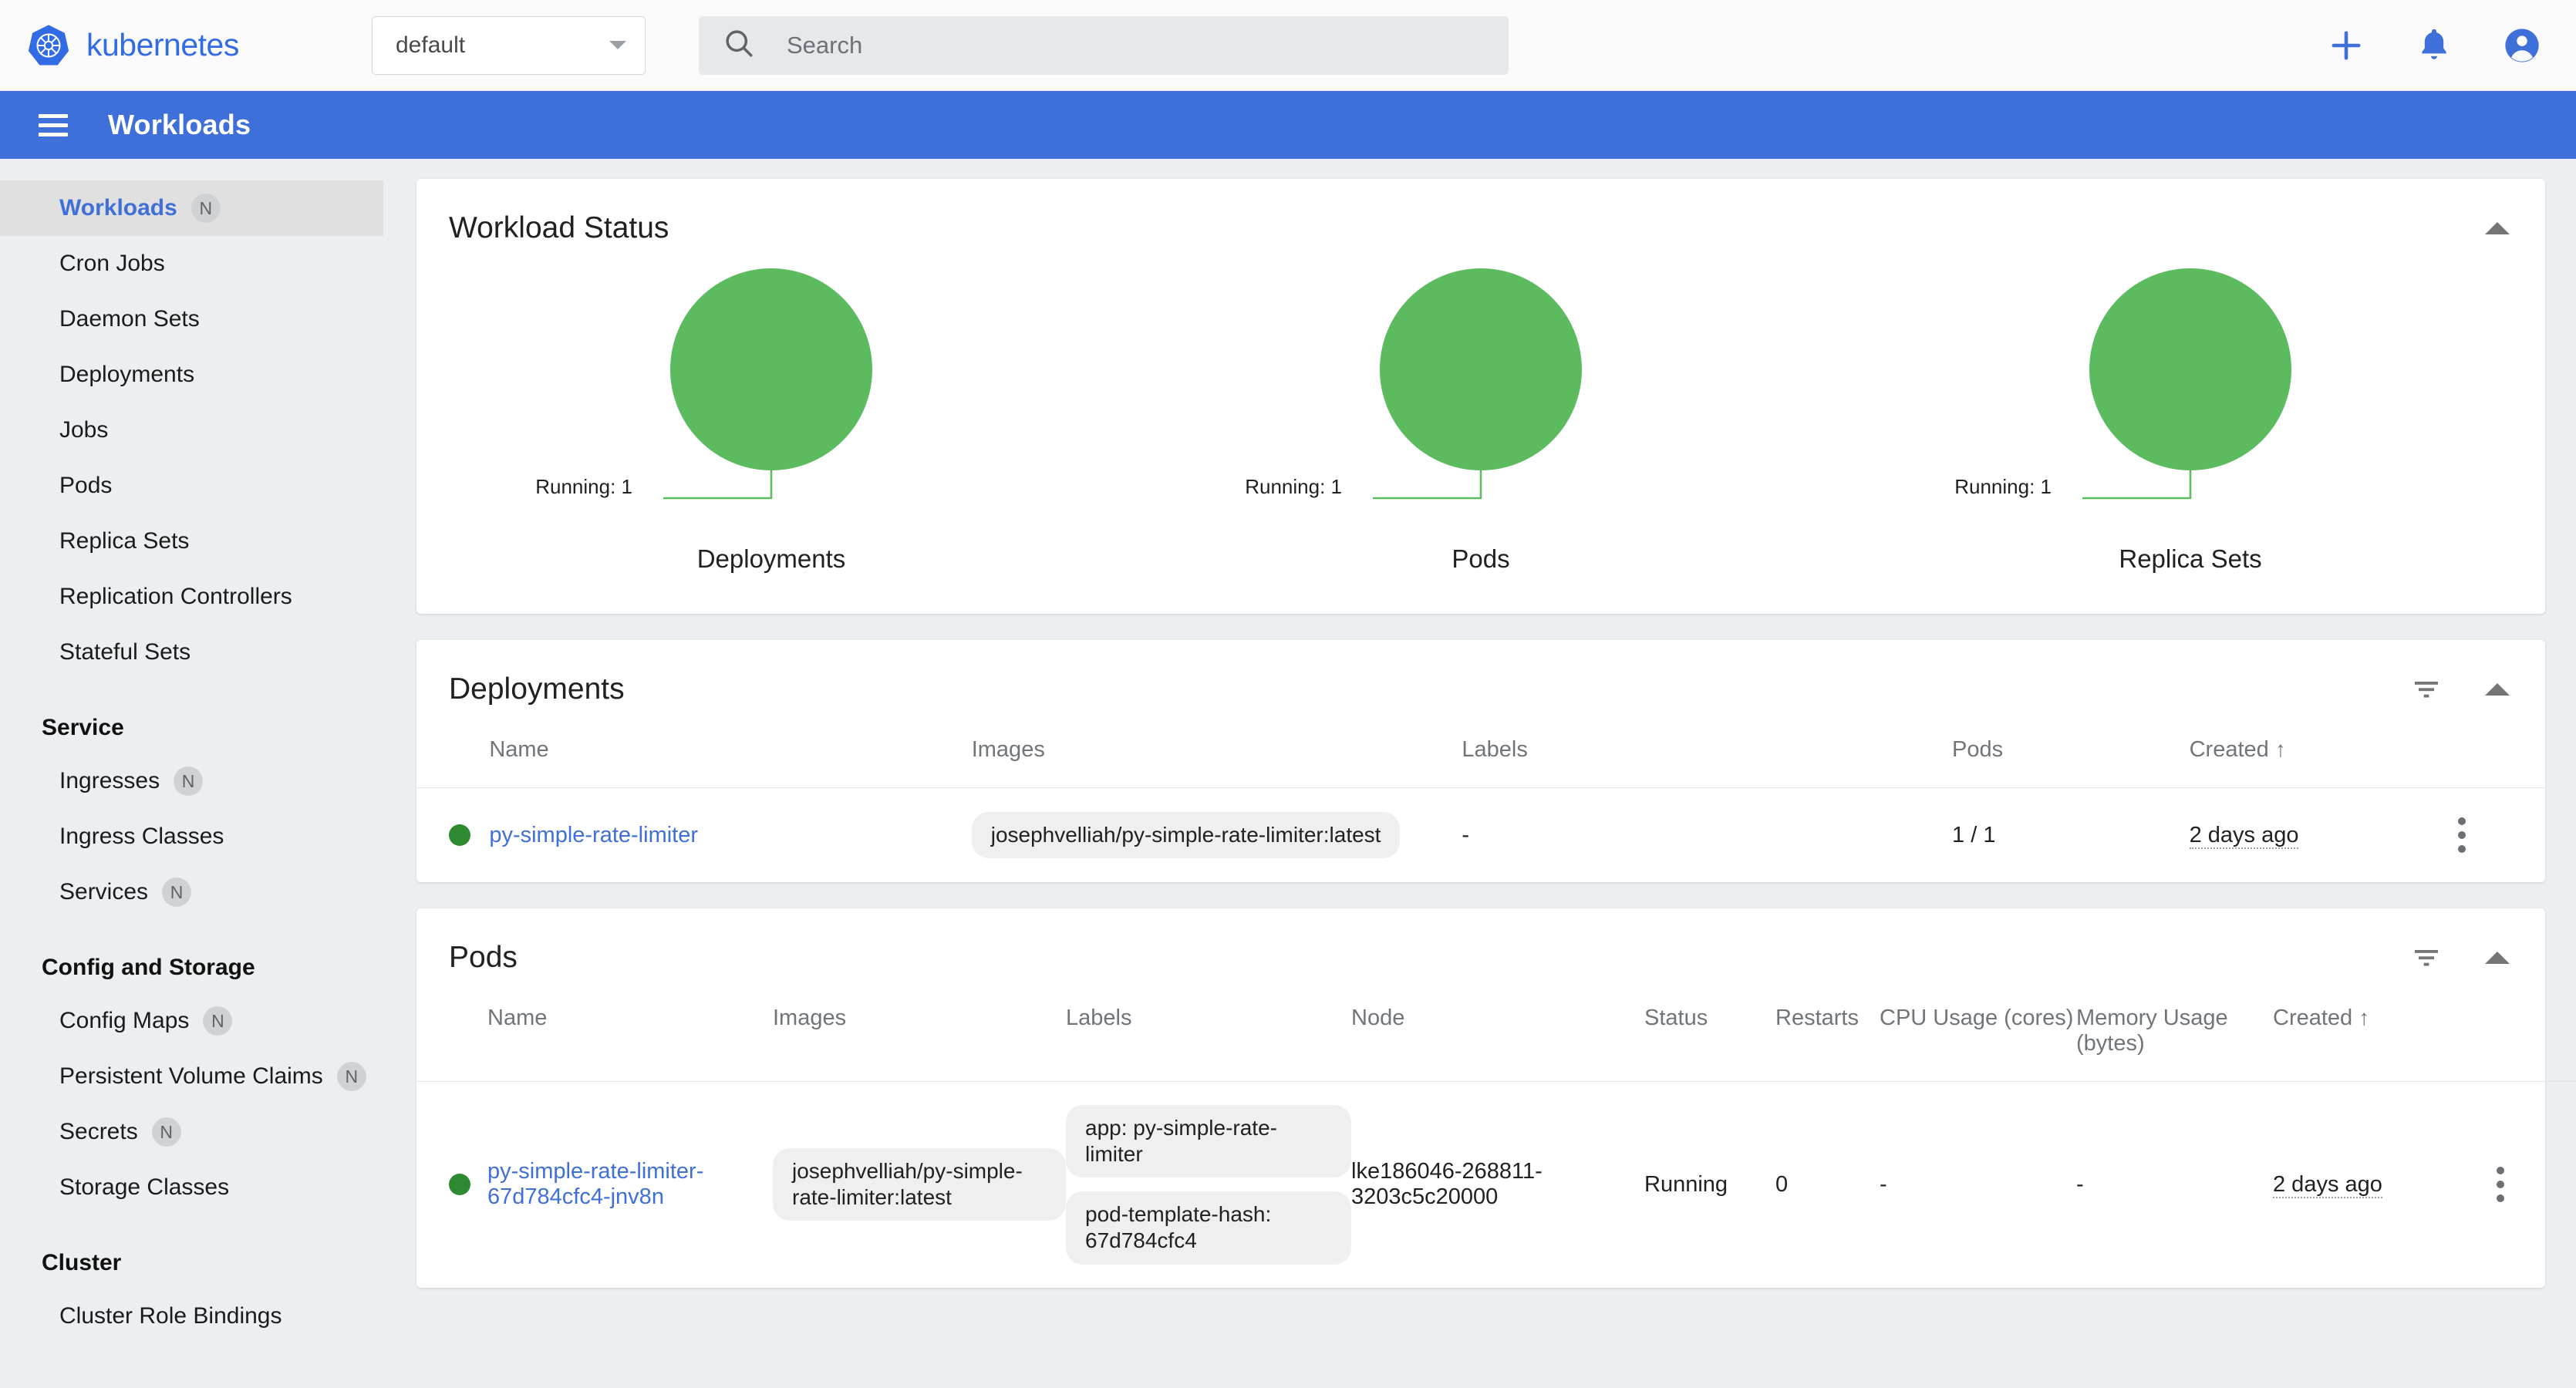 The height and width of the screenshot is (1388, 2576). What do you see at coordinates (109, 781) in the screenshot?
I see `sidebar-item-label: Ingresses` at bounding box center [109, 781].